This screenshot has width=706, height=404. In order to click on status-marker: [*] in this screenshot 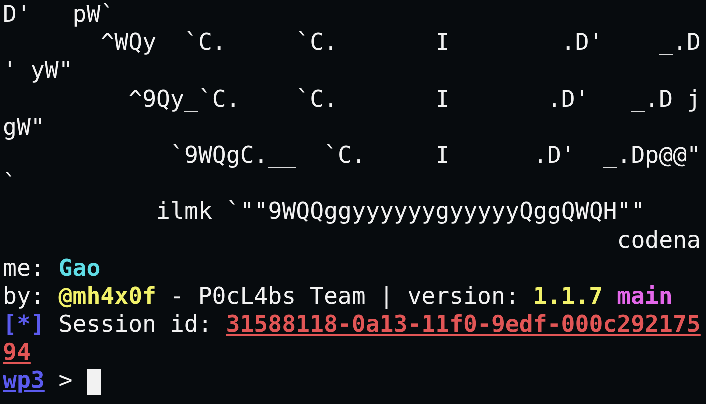, I will do `click(24, 325)`.